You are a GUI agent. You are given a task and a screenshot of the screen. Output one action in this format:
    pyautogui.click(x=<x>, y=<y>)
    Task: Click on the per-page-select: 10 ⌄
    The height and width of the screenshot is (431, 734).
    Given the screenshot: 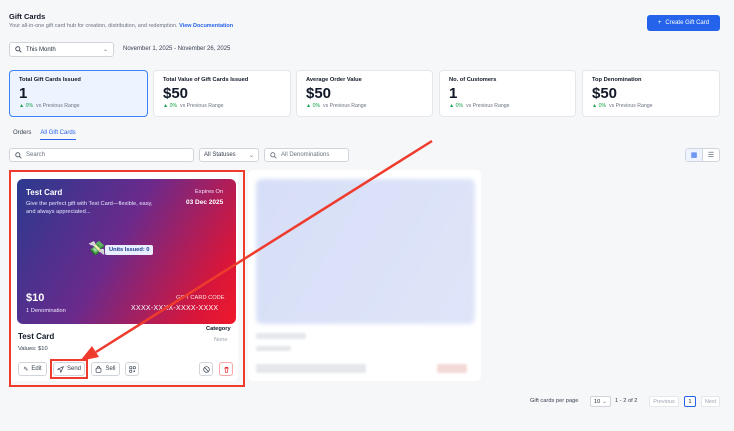 What is the action you would take?
    pyautogui.click(x=600, y=401)
    